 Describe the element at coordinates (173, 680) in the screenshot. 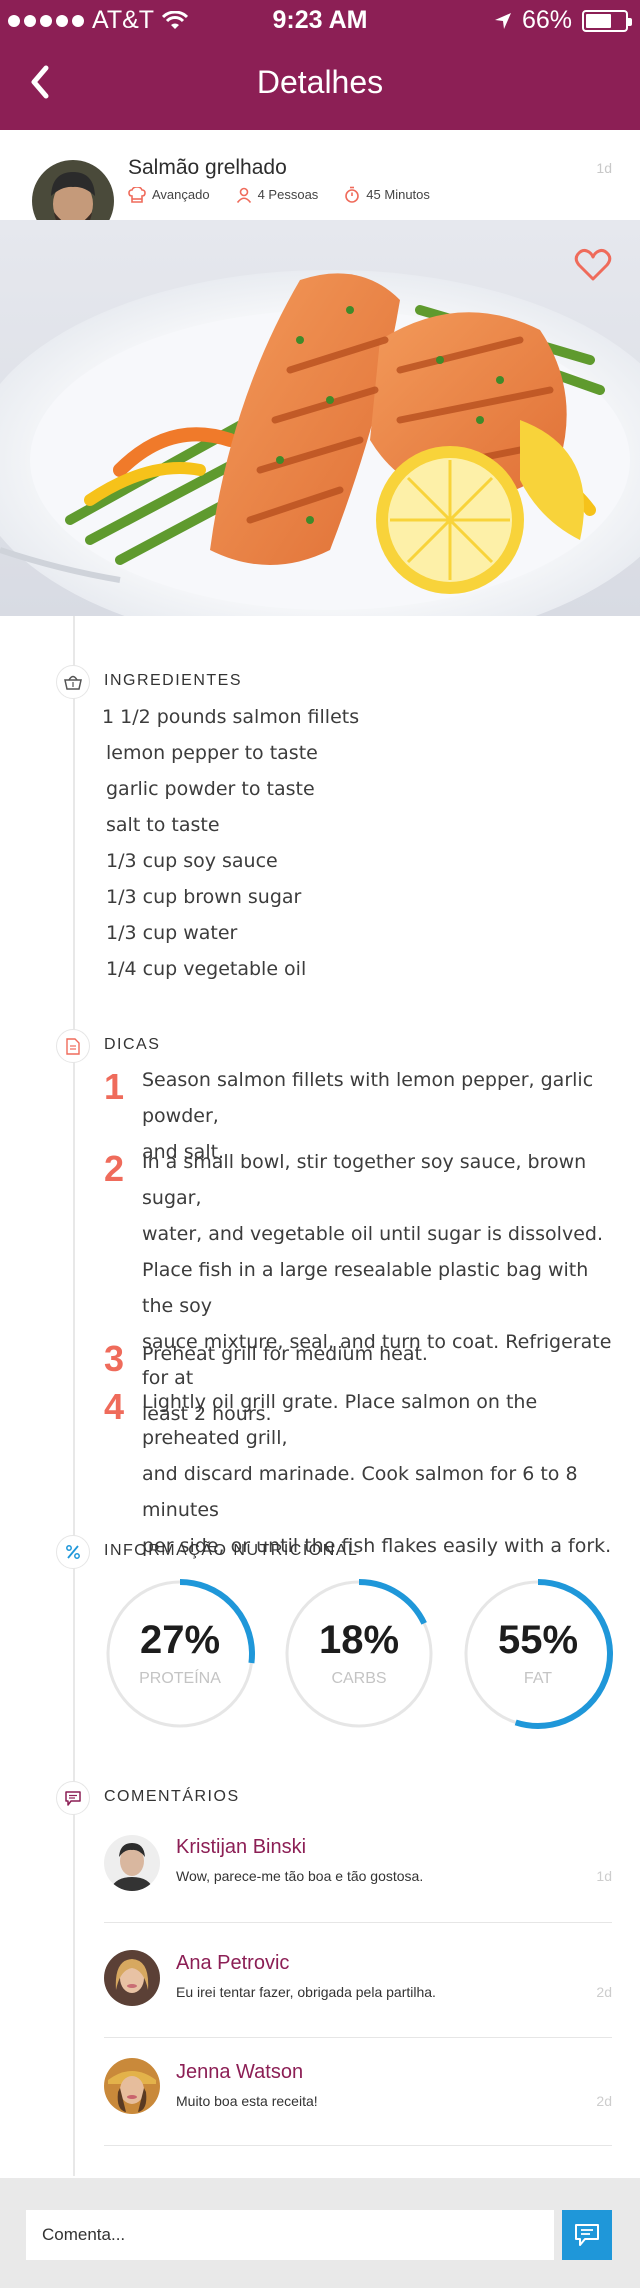

I see `ingredients-heading: INGREDIENTES` at that location.